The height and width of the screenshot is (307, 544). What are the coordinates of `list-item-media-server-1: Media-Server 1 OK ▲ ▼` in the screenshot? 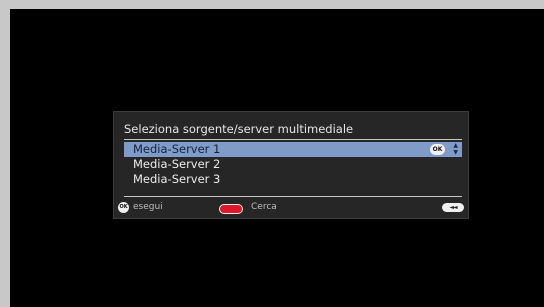 It's located at (293, 149).